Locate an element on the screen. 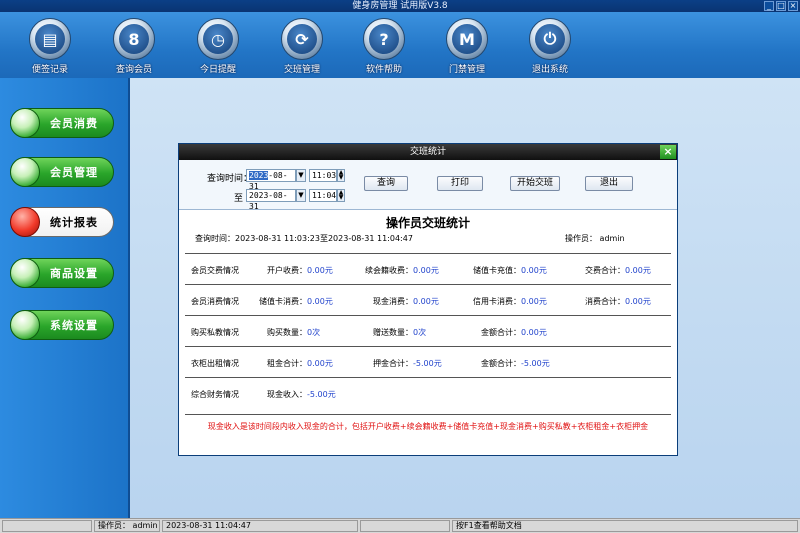 This screenshot has height=533, width=800. window-title: 健身房管理 试用版V3.8 is located at coordinates (400, 6).